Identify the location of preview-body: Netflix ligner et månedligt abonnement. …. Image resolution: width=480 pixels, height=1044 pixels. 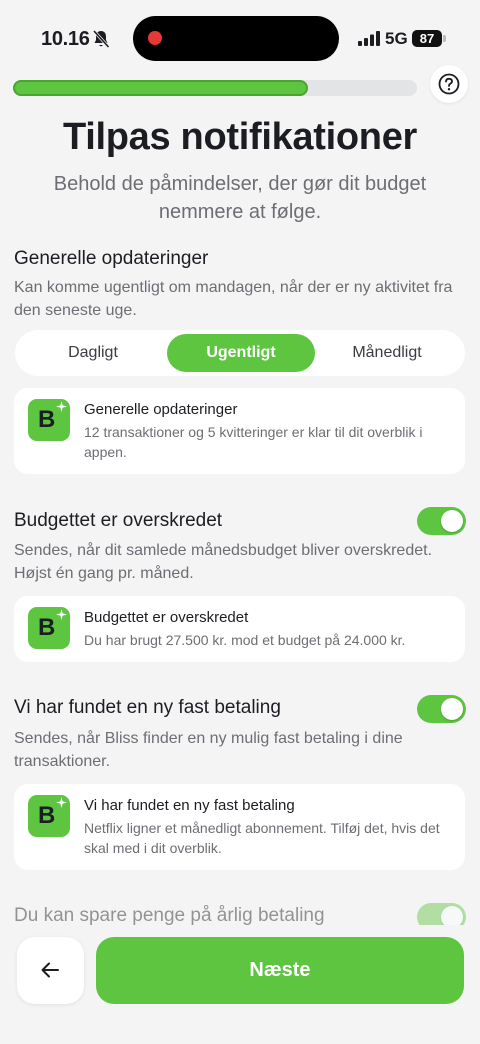
(262, 838).